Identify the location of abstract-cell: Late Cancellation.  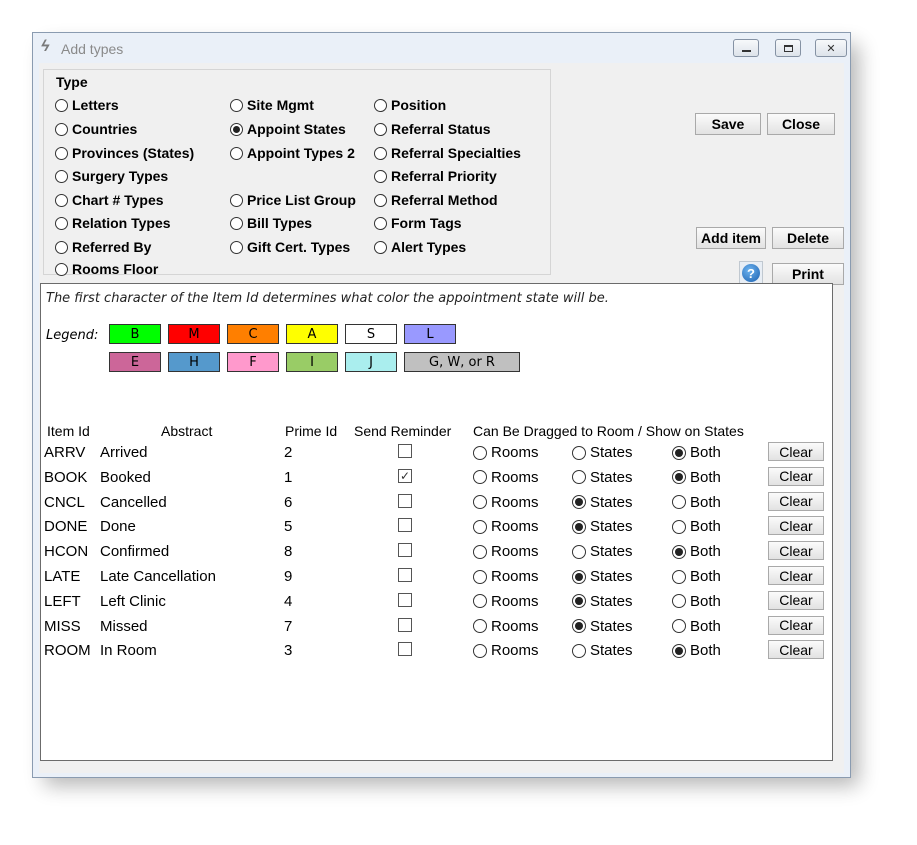
(158, 576).